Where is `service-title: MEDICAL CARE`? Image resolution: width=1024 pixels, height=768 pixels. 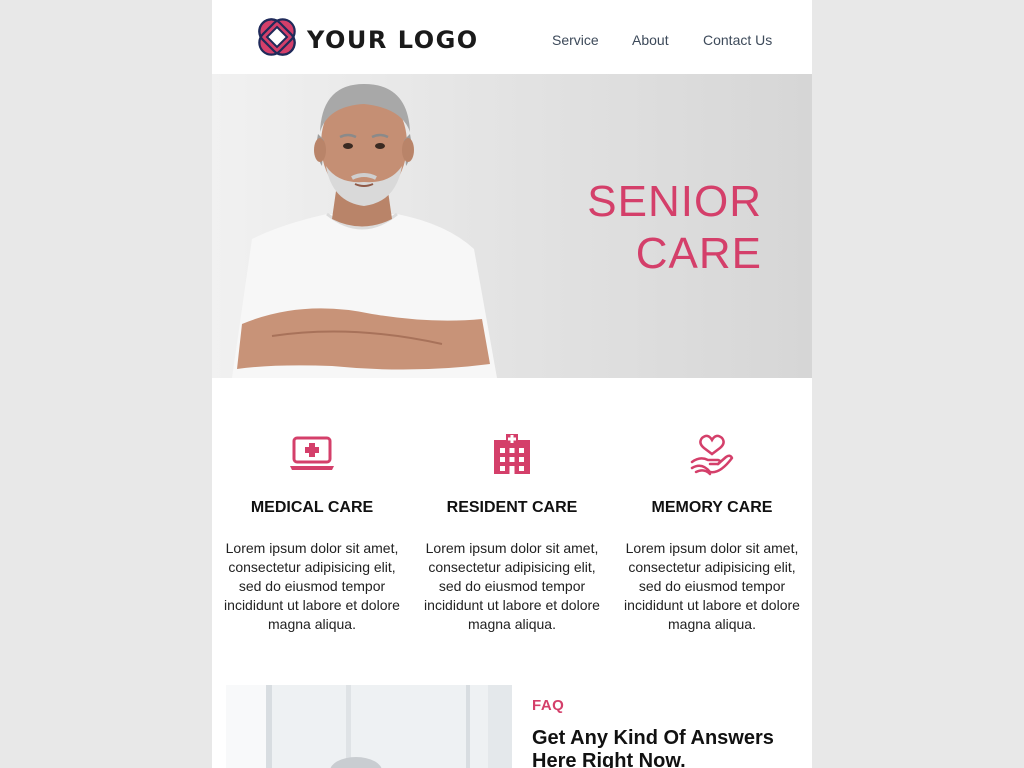
service-title: MEDICAL CARE is located at coordinates (312, 507).